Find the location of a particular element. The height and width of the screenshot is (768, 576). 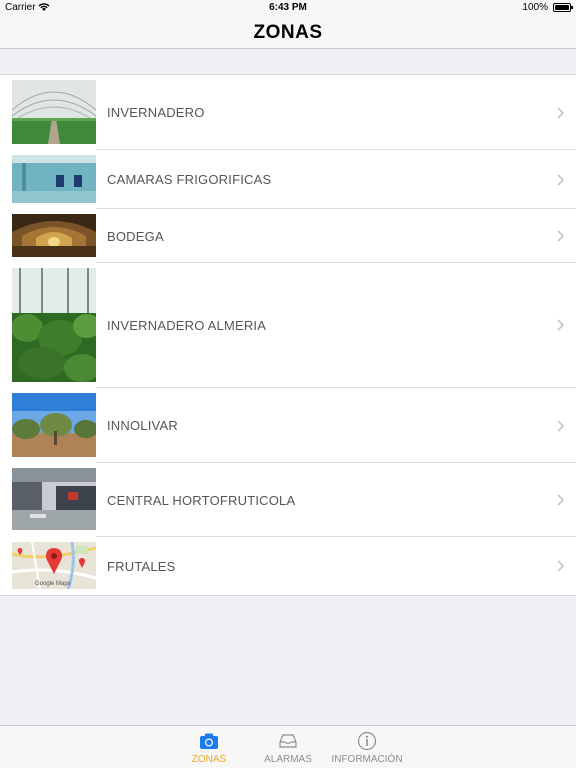

zone-label: BODEGA is located at coordinates (135, 236).